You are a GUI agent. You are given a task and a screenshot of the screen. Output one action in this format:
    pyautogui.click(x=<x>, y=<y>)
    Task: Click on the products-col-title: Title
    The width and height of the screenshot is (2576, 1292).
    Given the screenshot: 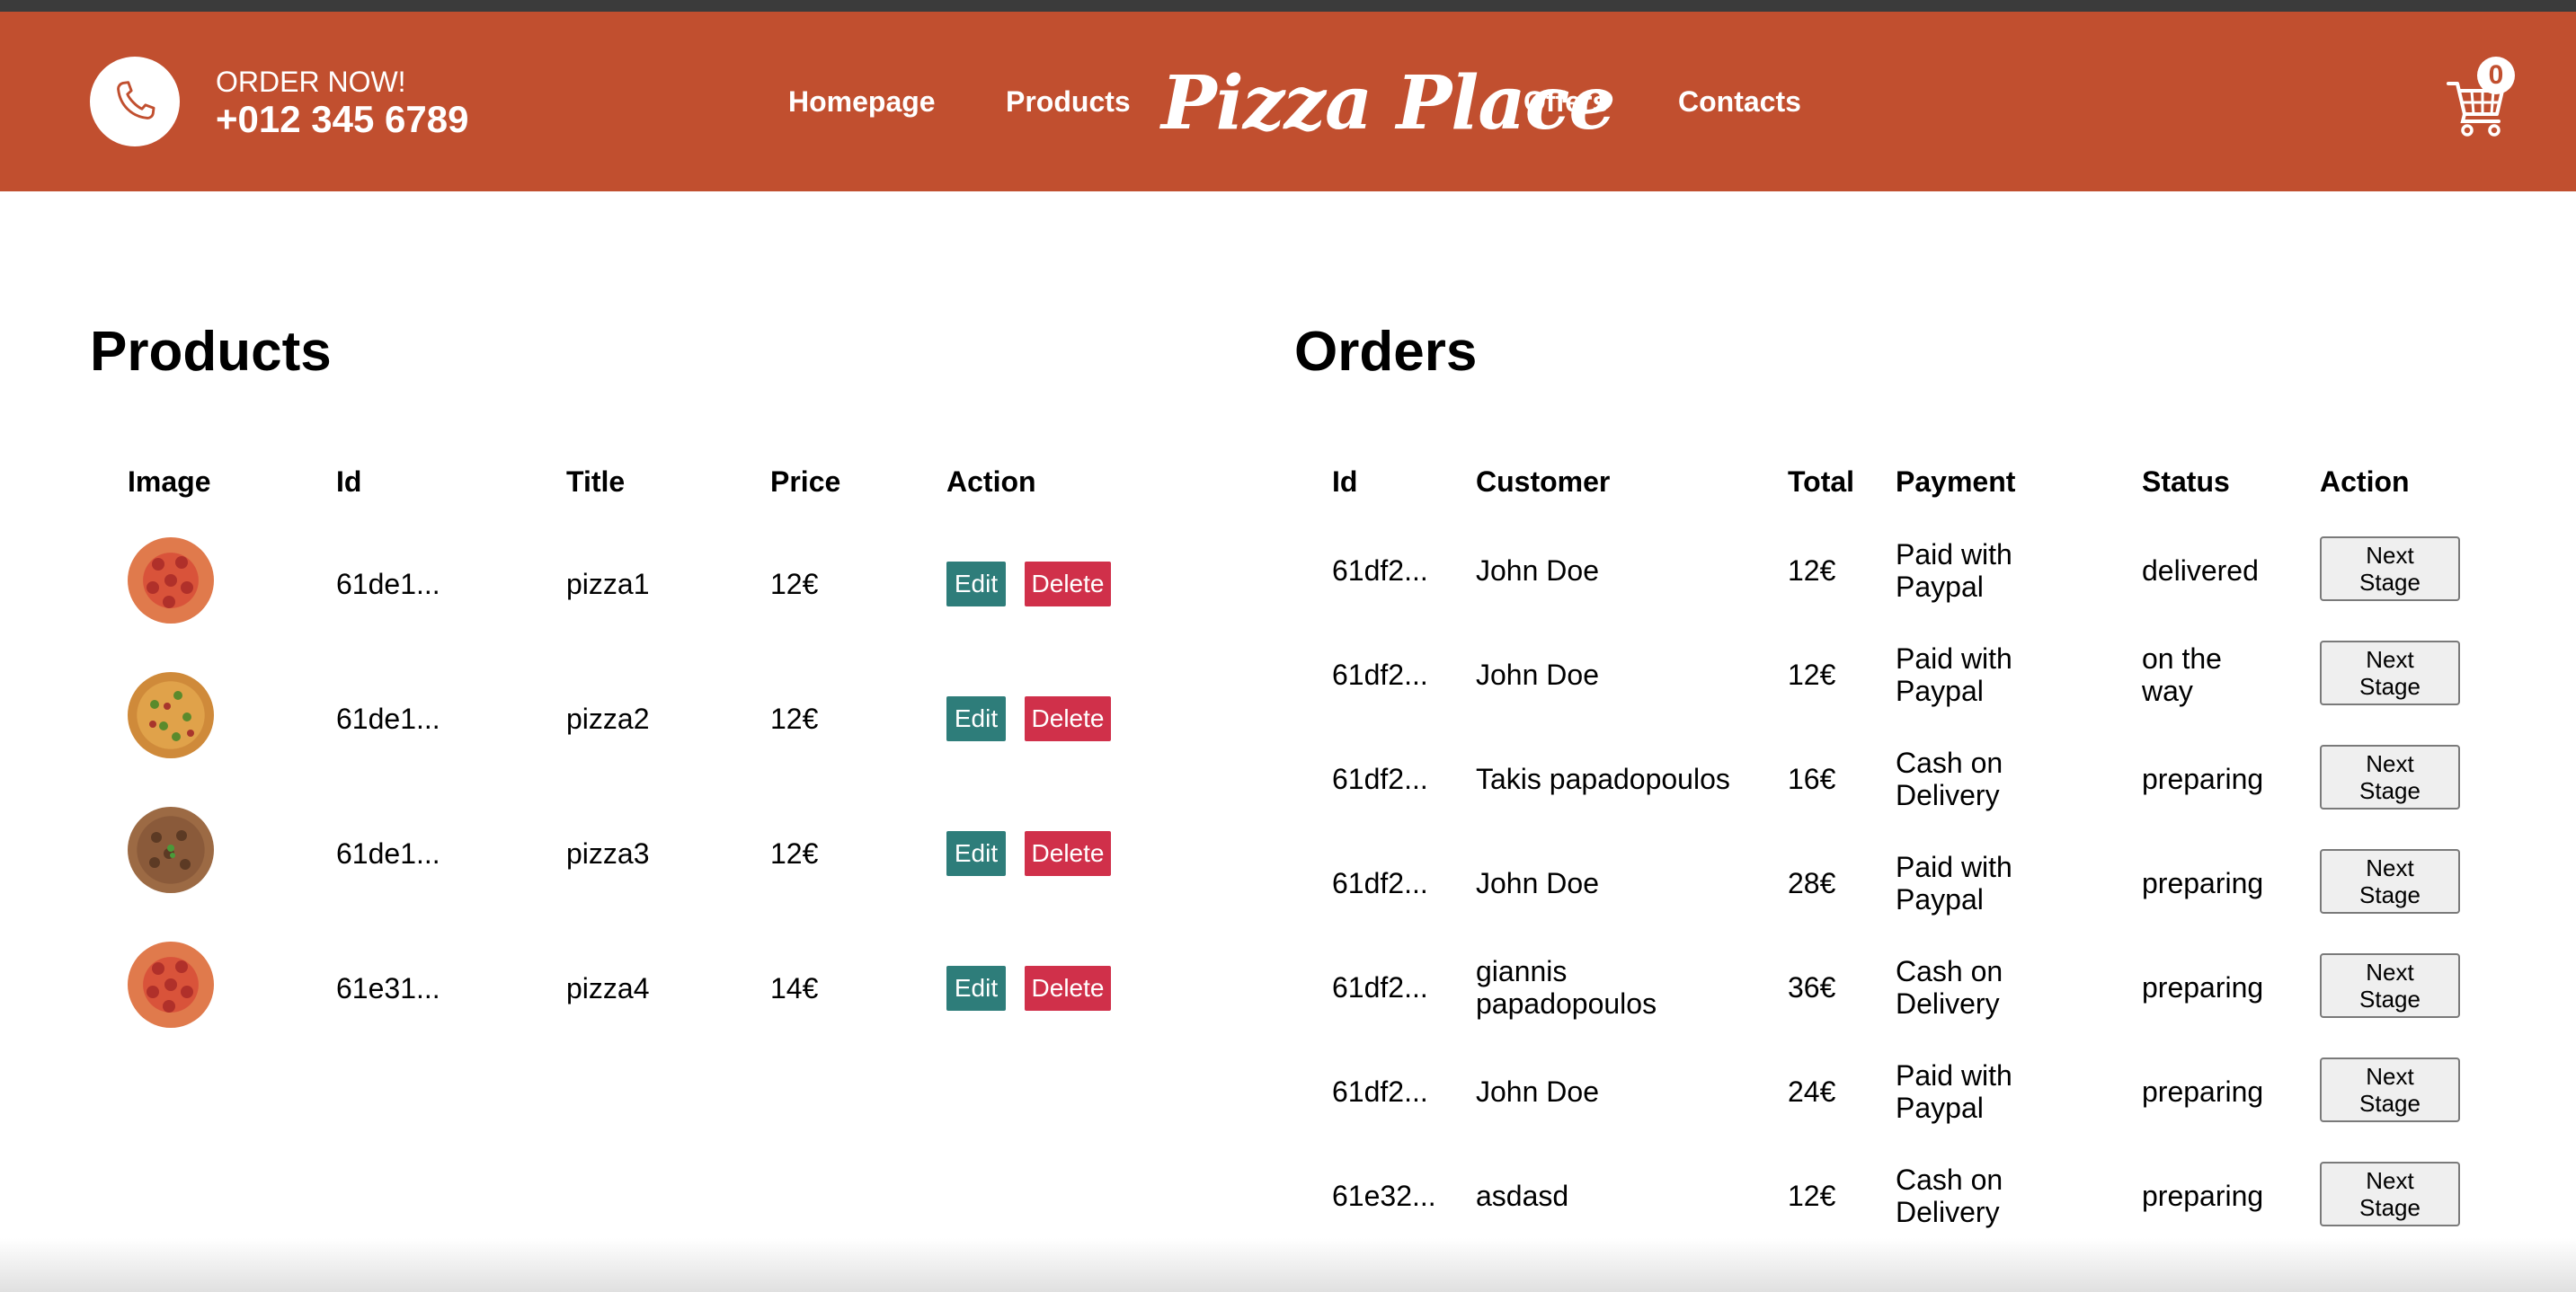 What is the action you would take?
    pyautogui.click(x=596, y=481)
    